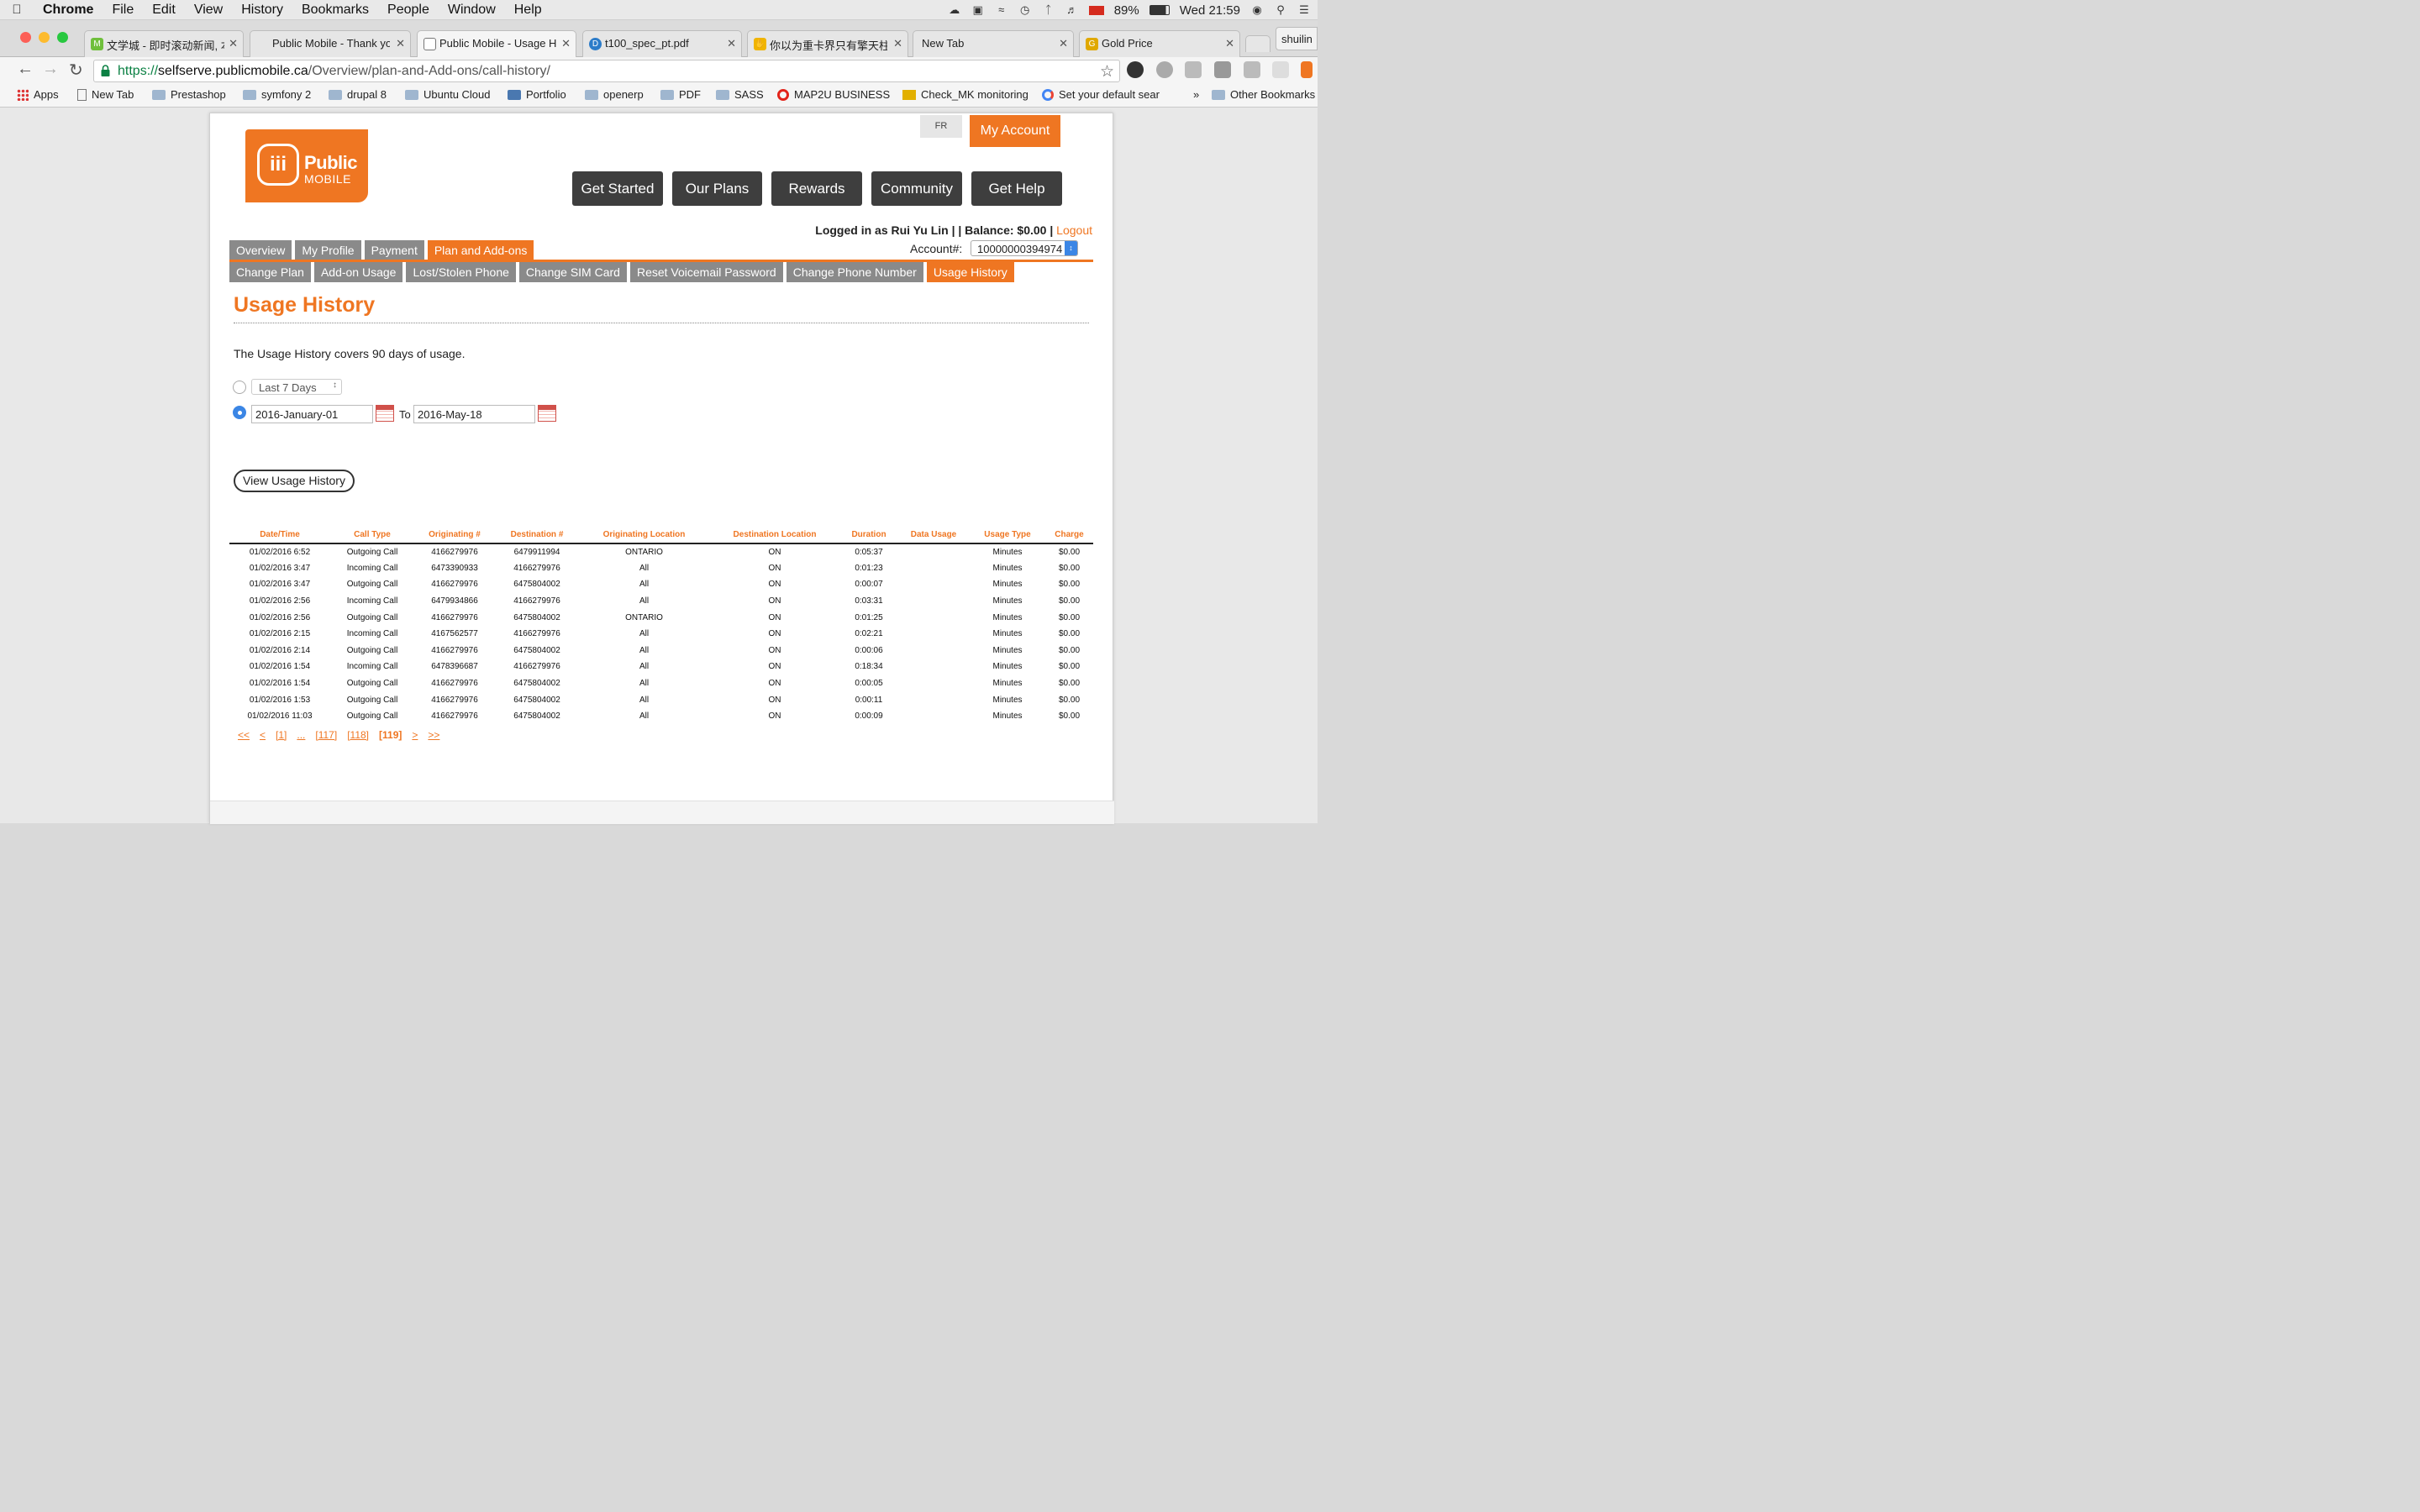  I want to click on my-account-button: My Account, so click(1015, 131).